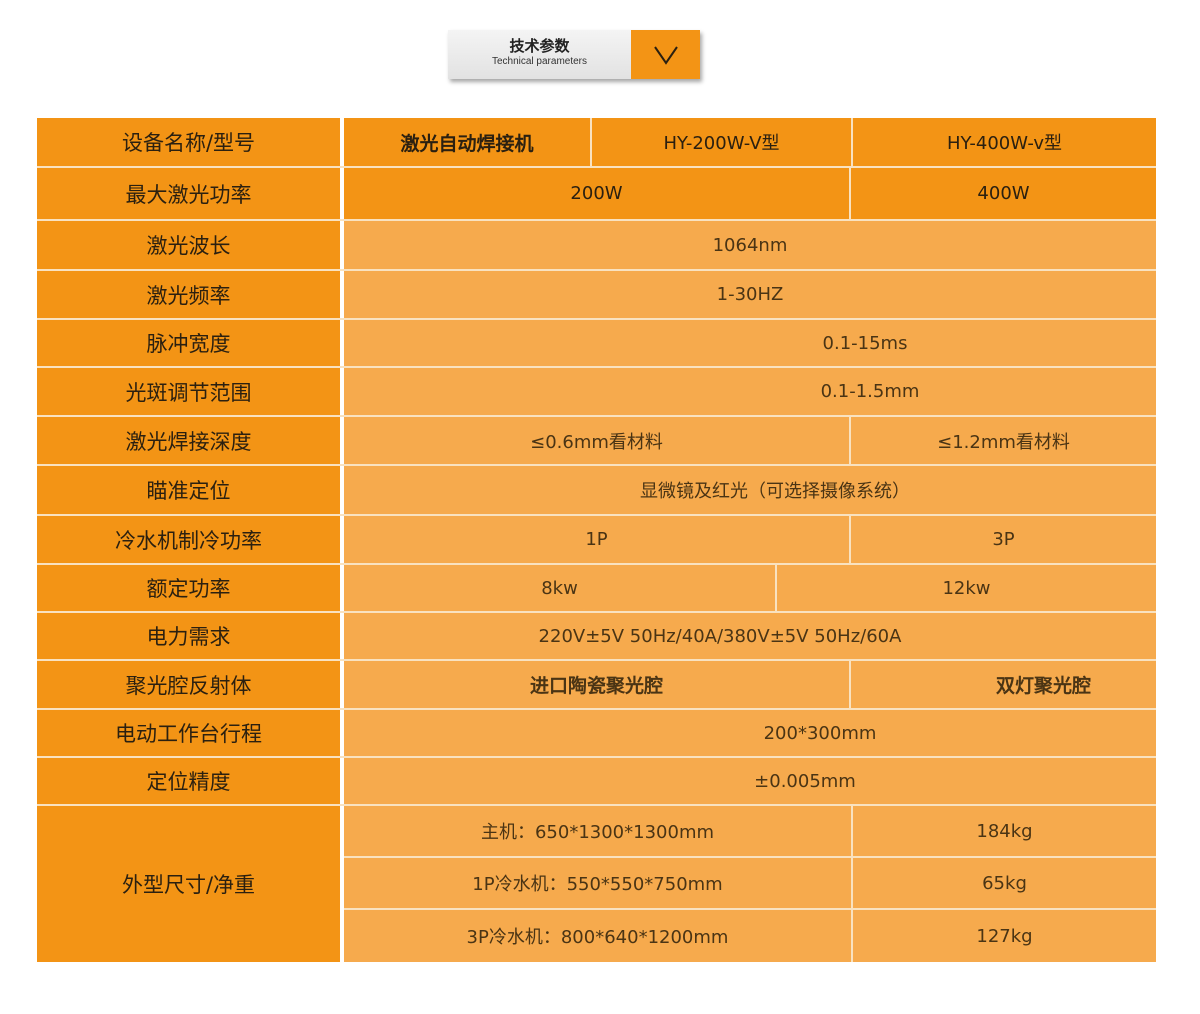 Image resolution: width=1200 pixels, height=1014 pixels. Describe the element at coordinates (190, 539) in the screenshot. I see `row-label: 冷水机制冷功率` at that location.